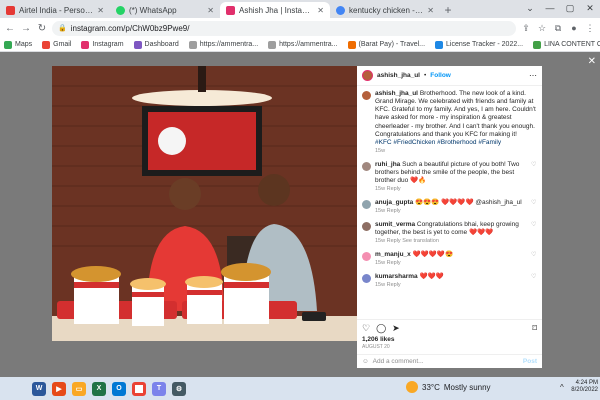 The width and height of the screenshot is (600, 400). I want to click on url-text: instagram.com/p/ChW0bz9Pwe9/, so click(130, 28).